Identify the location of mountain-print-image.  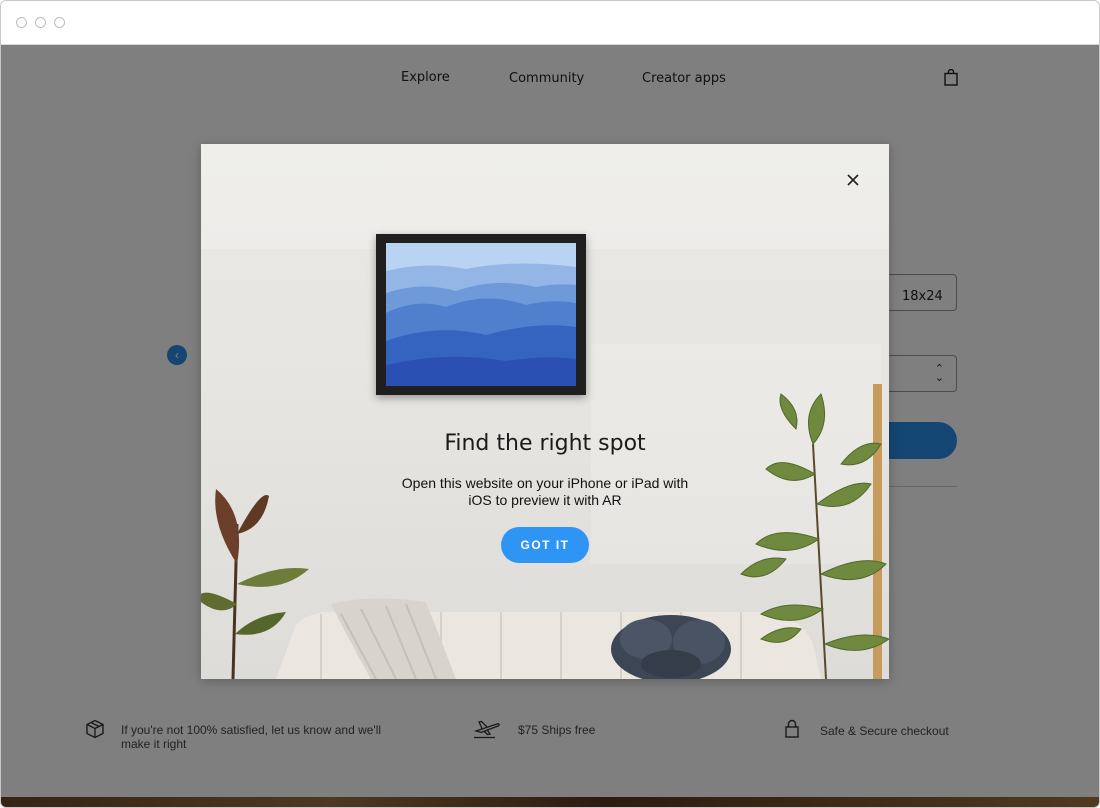
(481, 314).